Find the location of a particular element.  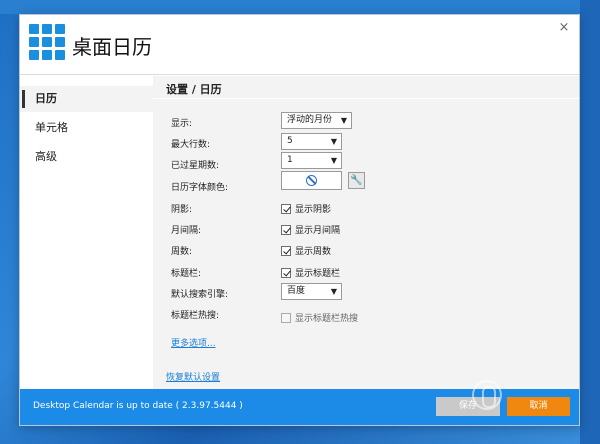

font-color-picker is located at coordinates (311, 180).